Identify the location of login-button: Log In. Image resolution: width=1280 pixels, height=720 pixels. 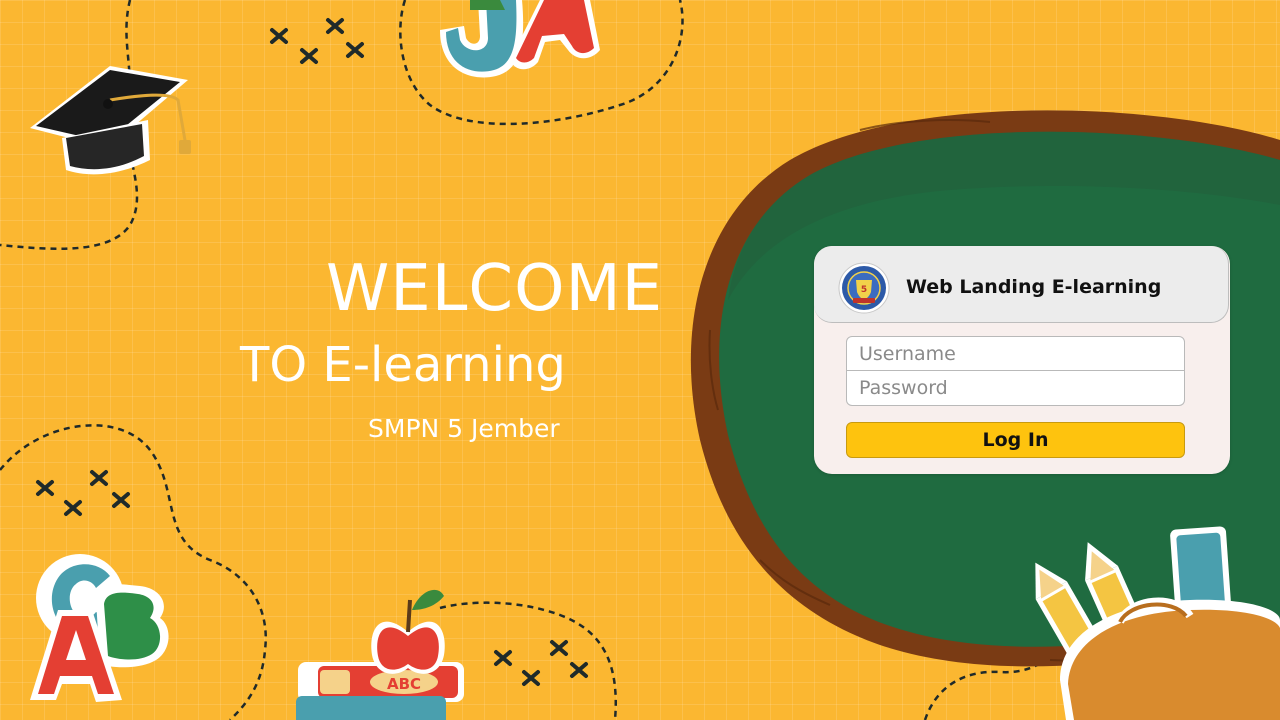
(1015, 440).